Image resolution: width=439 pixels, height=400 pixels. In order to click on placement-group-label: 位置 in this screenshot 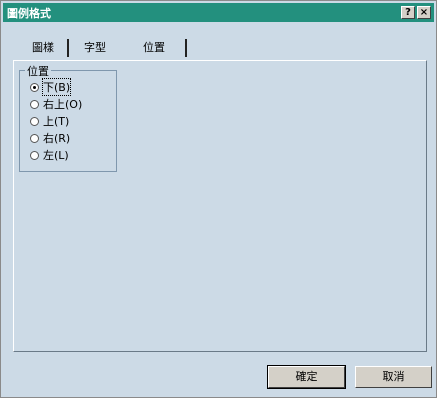, I will do `click(38, 71)`.